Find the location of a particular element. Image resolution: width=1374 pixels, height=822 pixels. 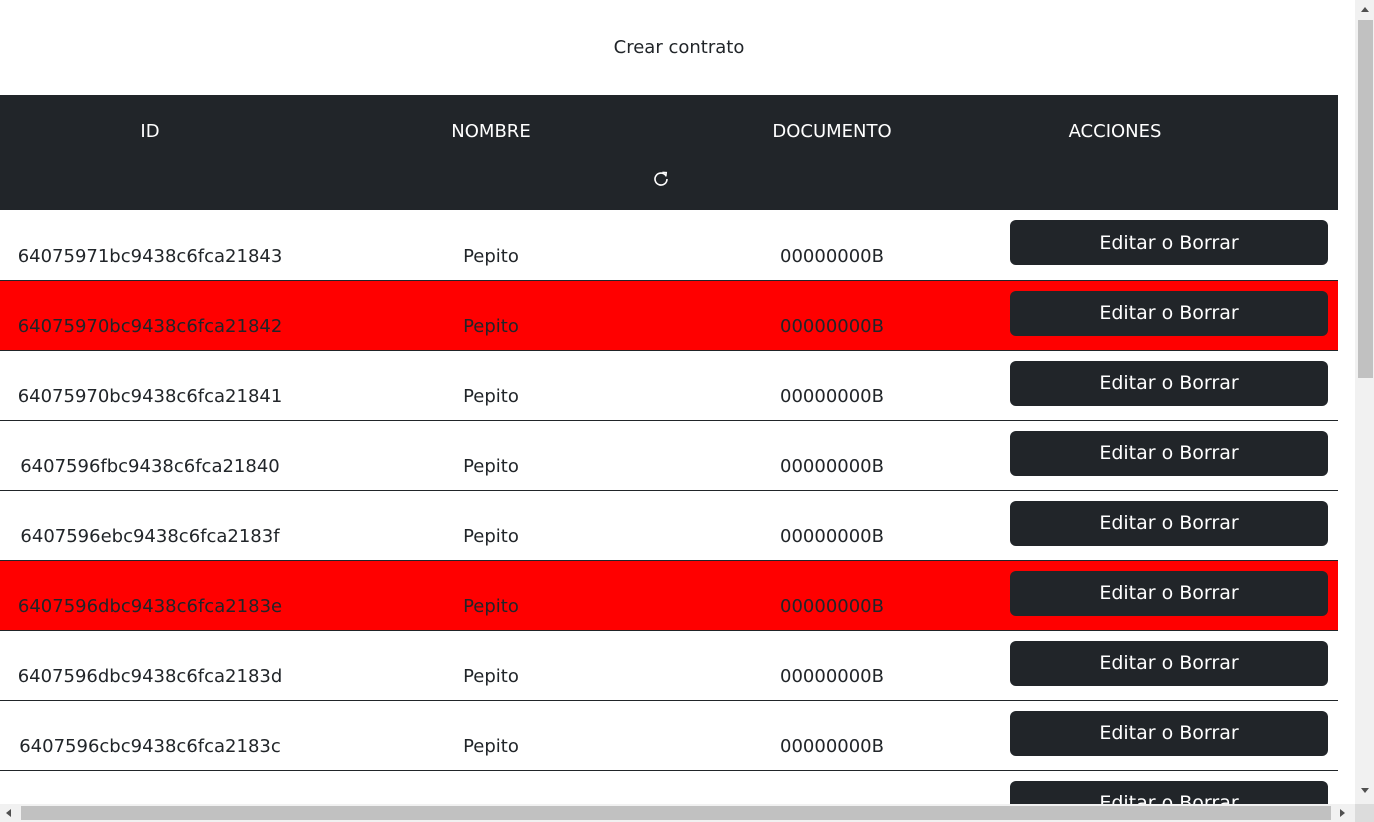

table-row: Editar o Borrar is located at coordinates (669, 787).